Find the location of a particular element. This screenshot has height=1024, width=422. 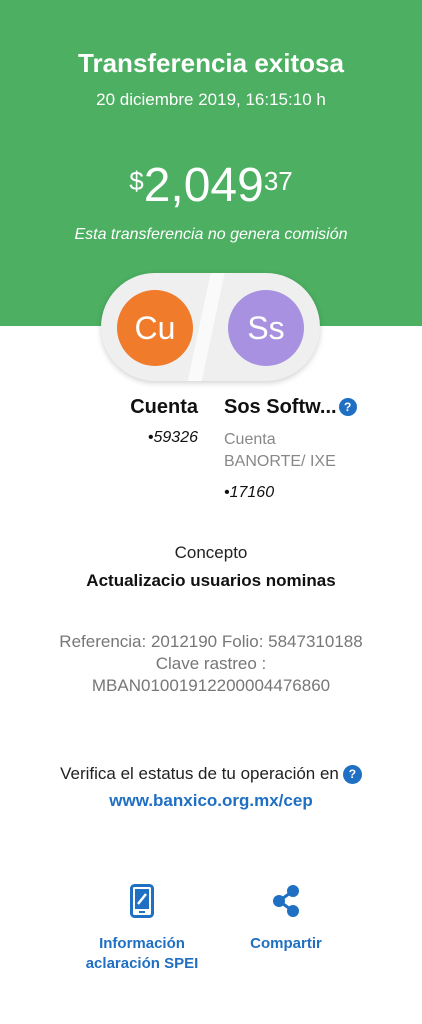

verify-text: Verifica el estatus de tu operación en is located at coordinates (199, 773).